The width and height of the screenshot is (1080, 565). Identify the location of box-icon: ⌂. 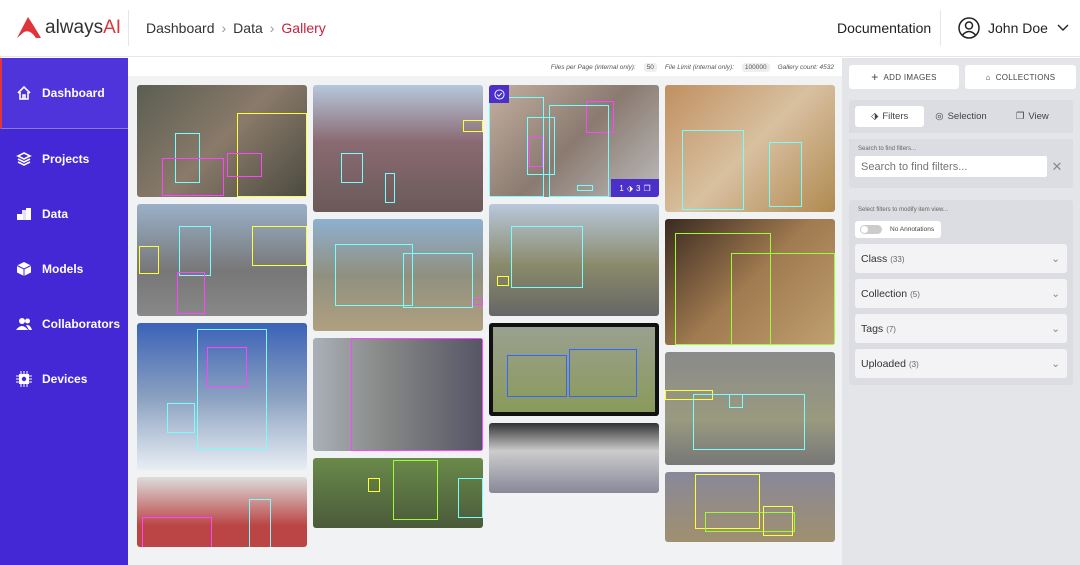
(988, 77).